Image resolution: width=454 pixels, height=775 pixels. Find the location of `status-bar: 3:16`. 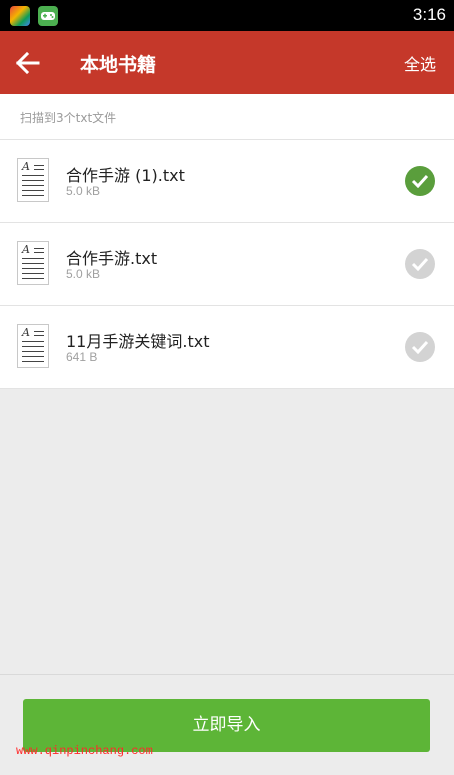

status-bar: 3:16 is located at coordinates (227, 15).